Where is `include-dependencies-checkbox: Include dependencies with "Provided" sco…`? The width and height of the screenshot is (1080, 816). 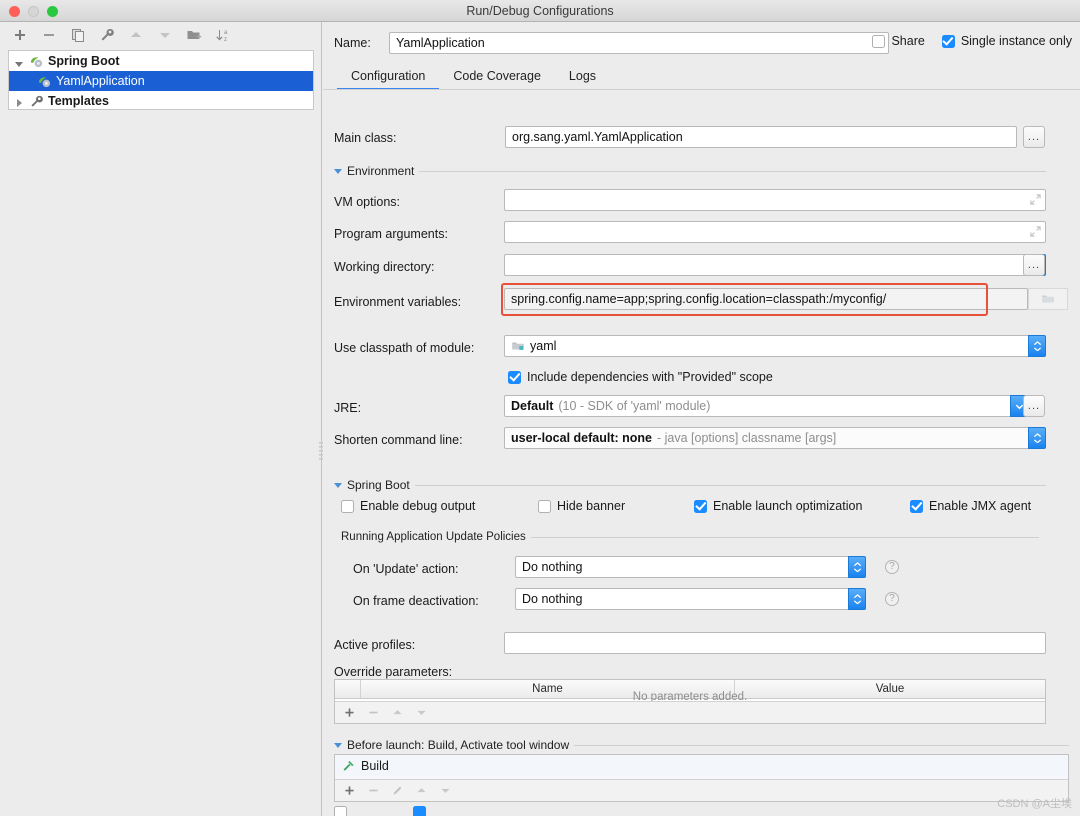 include-dependencies-checkbox: Include dependencies with "Provided" sco… is located at coordinates (640, 377).